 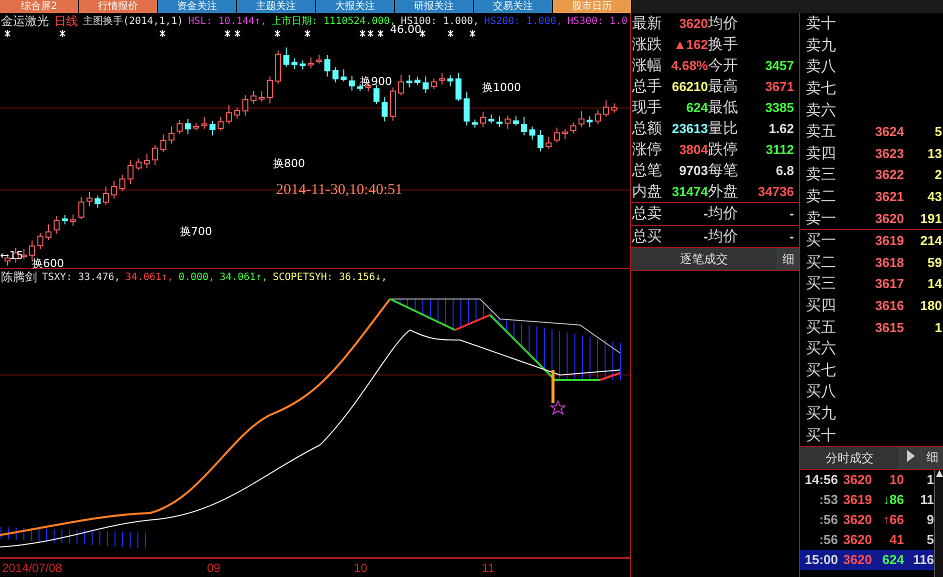 I want to click on order-level-label: 买八, so click(x=821, y=392).